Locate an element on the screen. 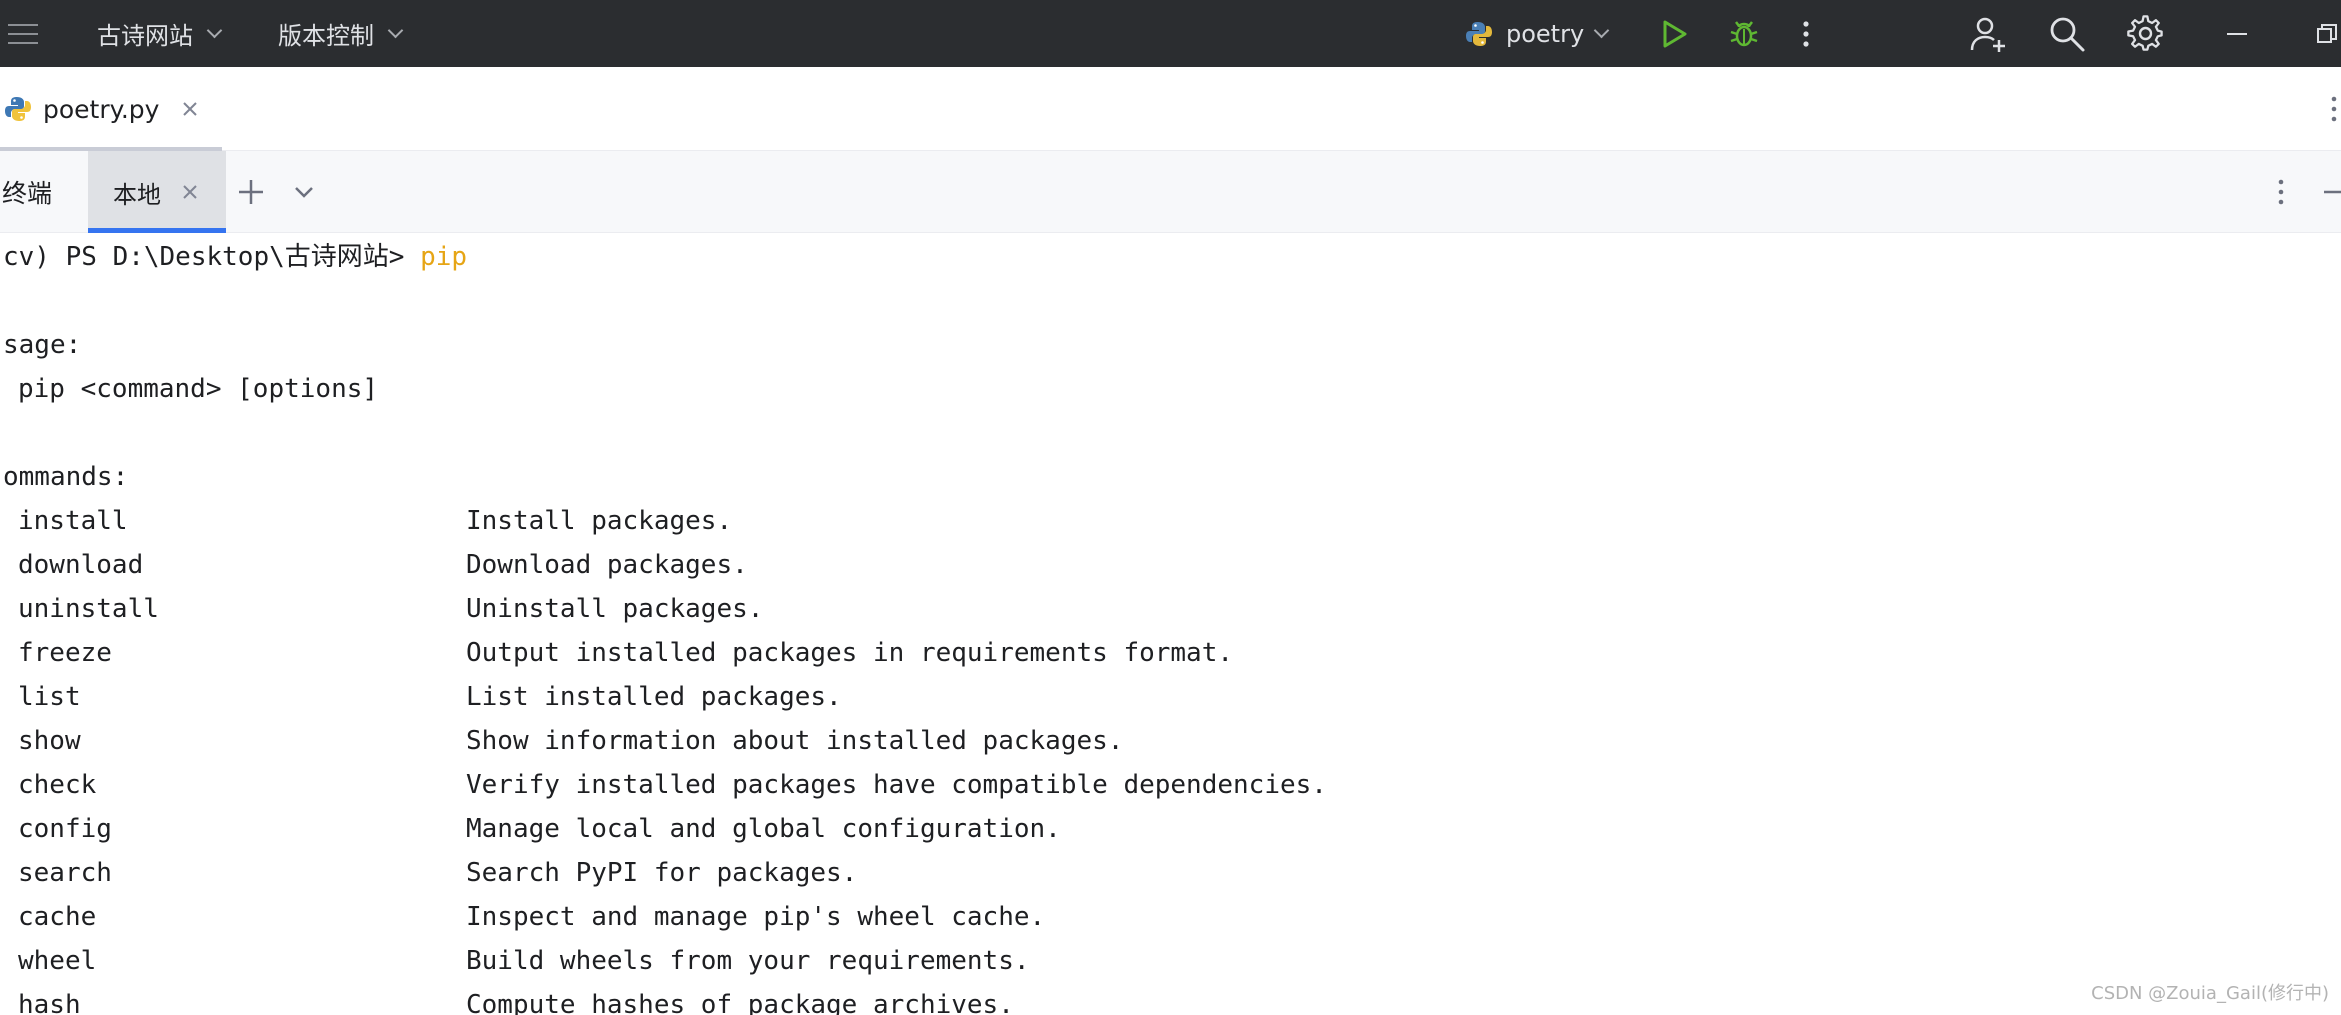  add-user-icon is located at coordinates (1987, 34).